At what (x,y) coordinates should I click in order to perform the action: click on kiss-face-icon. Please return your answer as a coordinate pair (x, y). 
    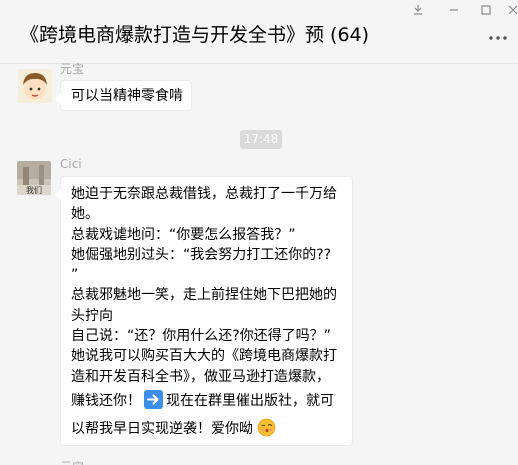
    Looking at the image, I should click on (266, 427).